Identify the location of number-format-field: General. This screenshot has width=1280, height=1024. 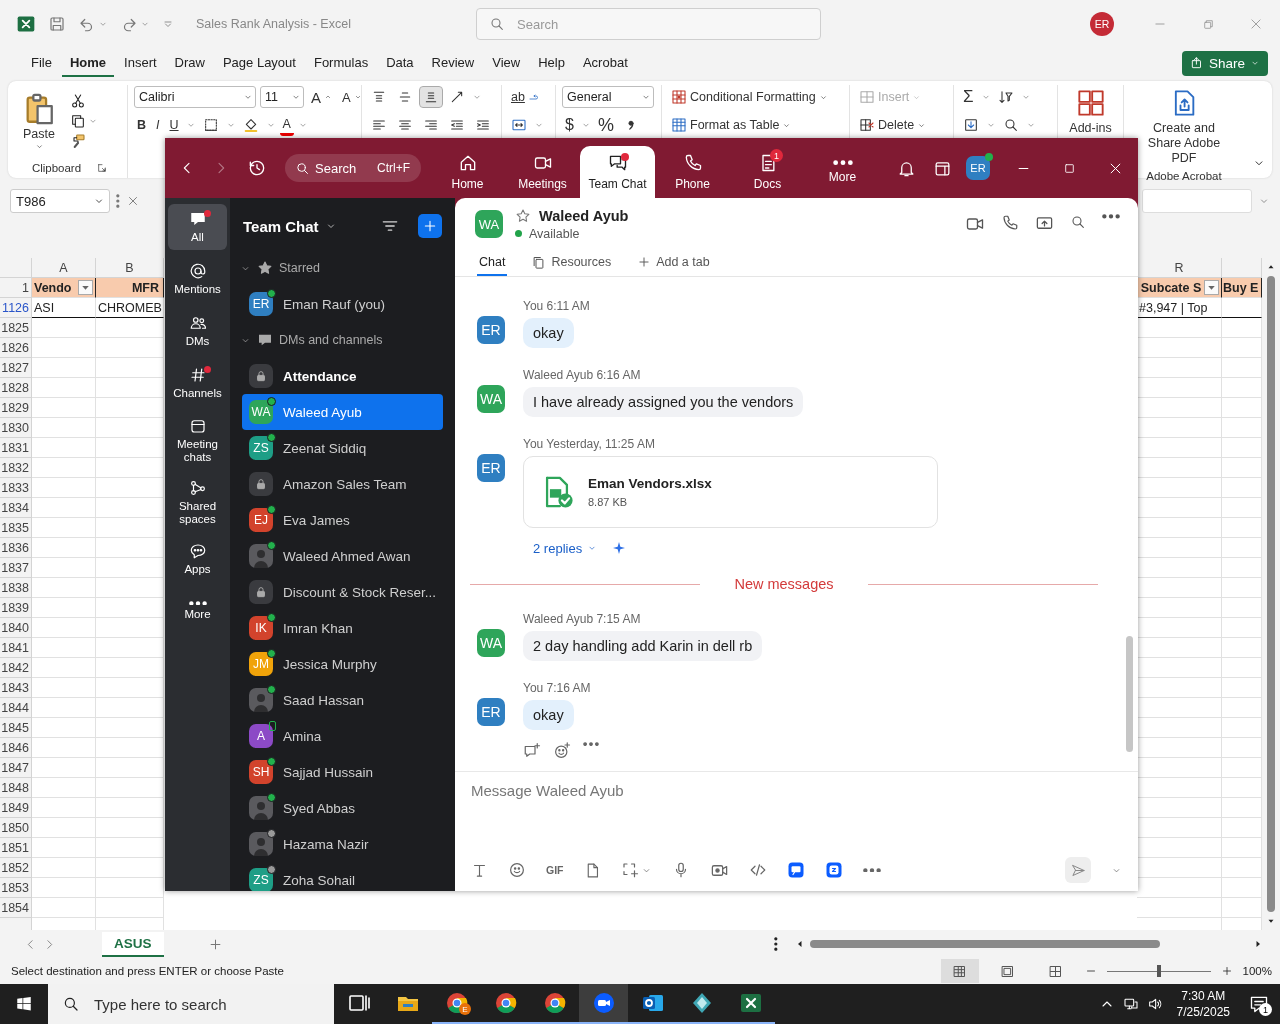
(608, 97).